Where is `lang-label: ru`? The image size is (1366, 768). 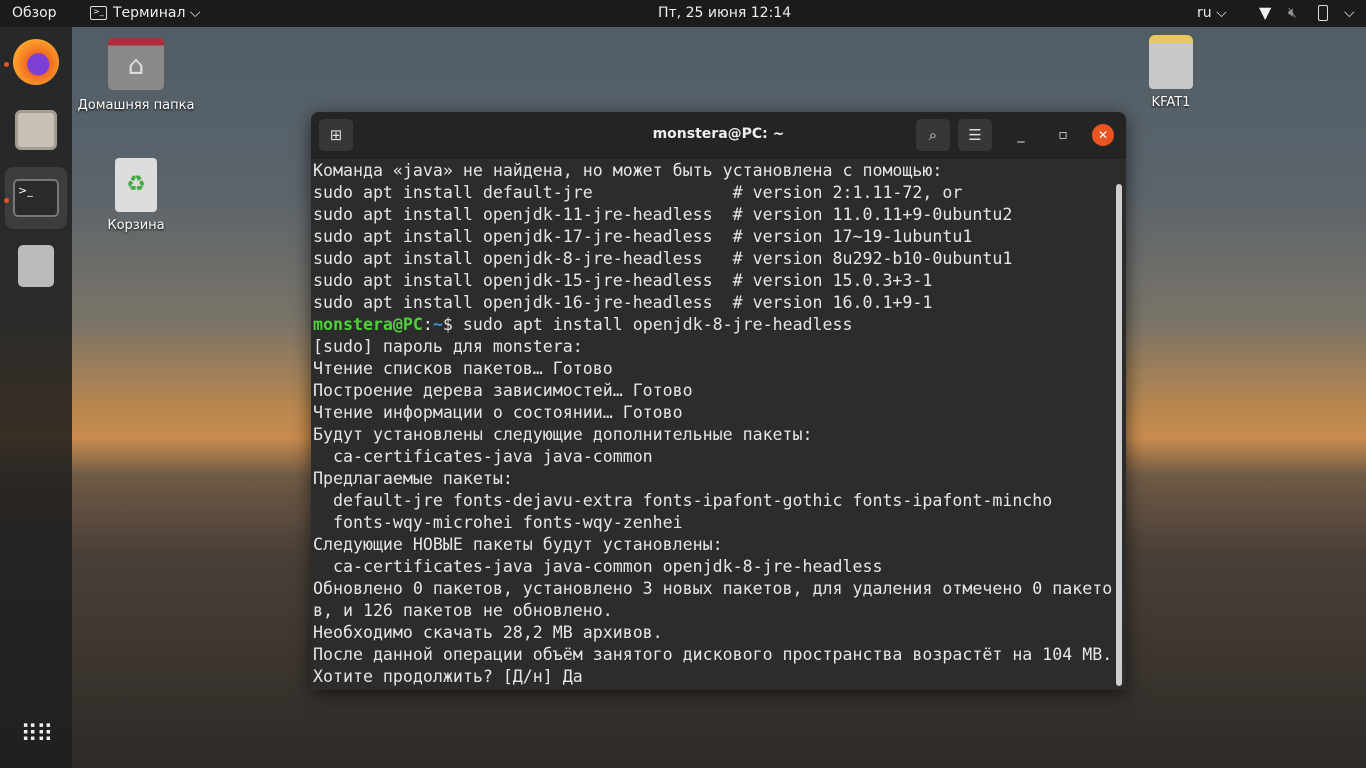
lang-label: ru is located at coordinates (1204, 13).